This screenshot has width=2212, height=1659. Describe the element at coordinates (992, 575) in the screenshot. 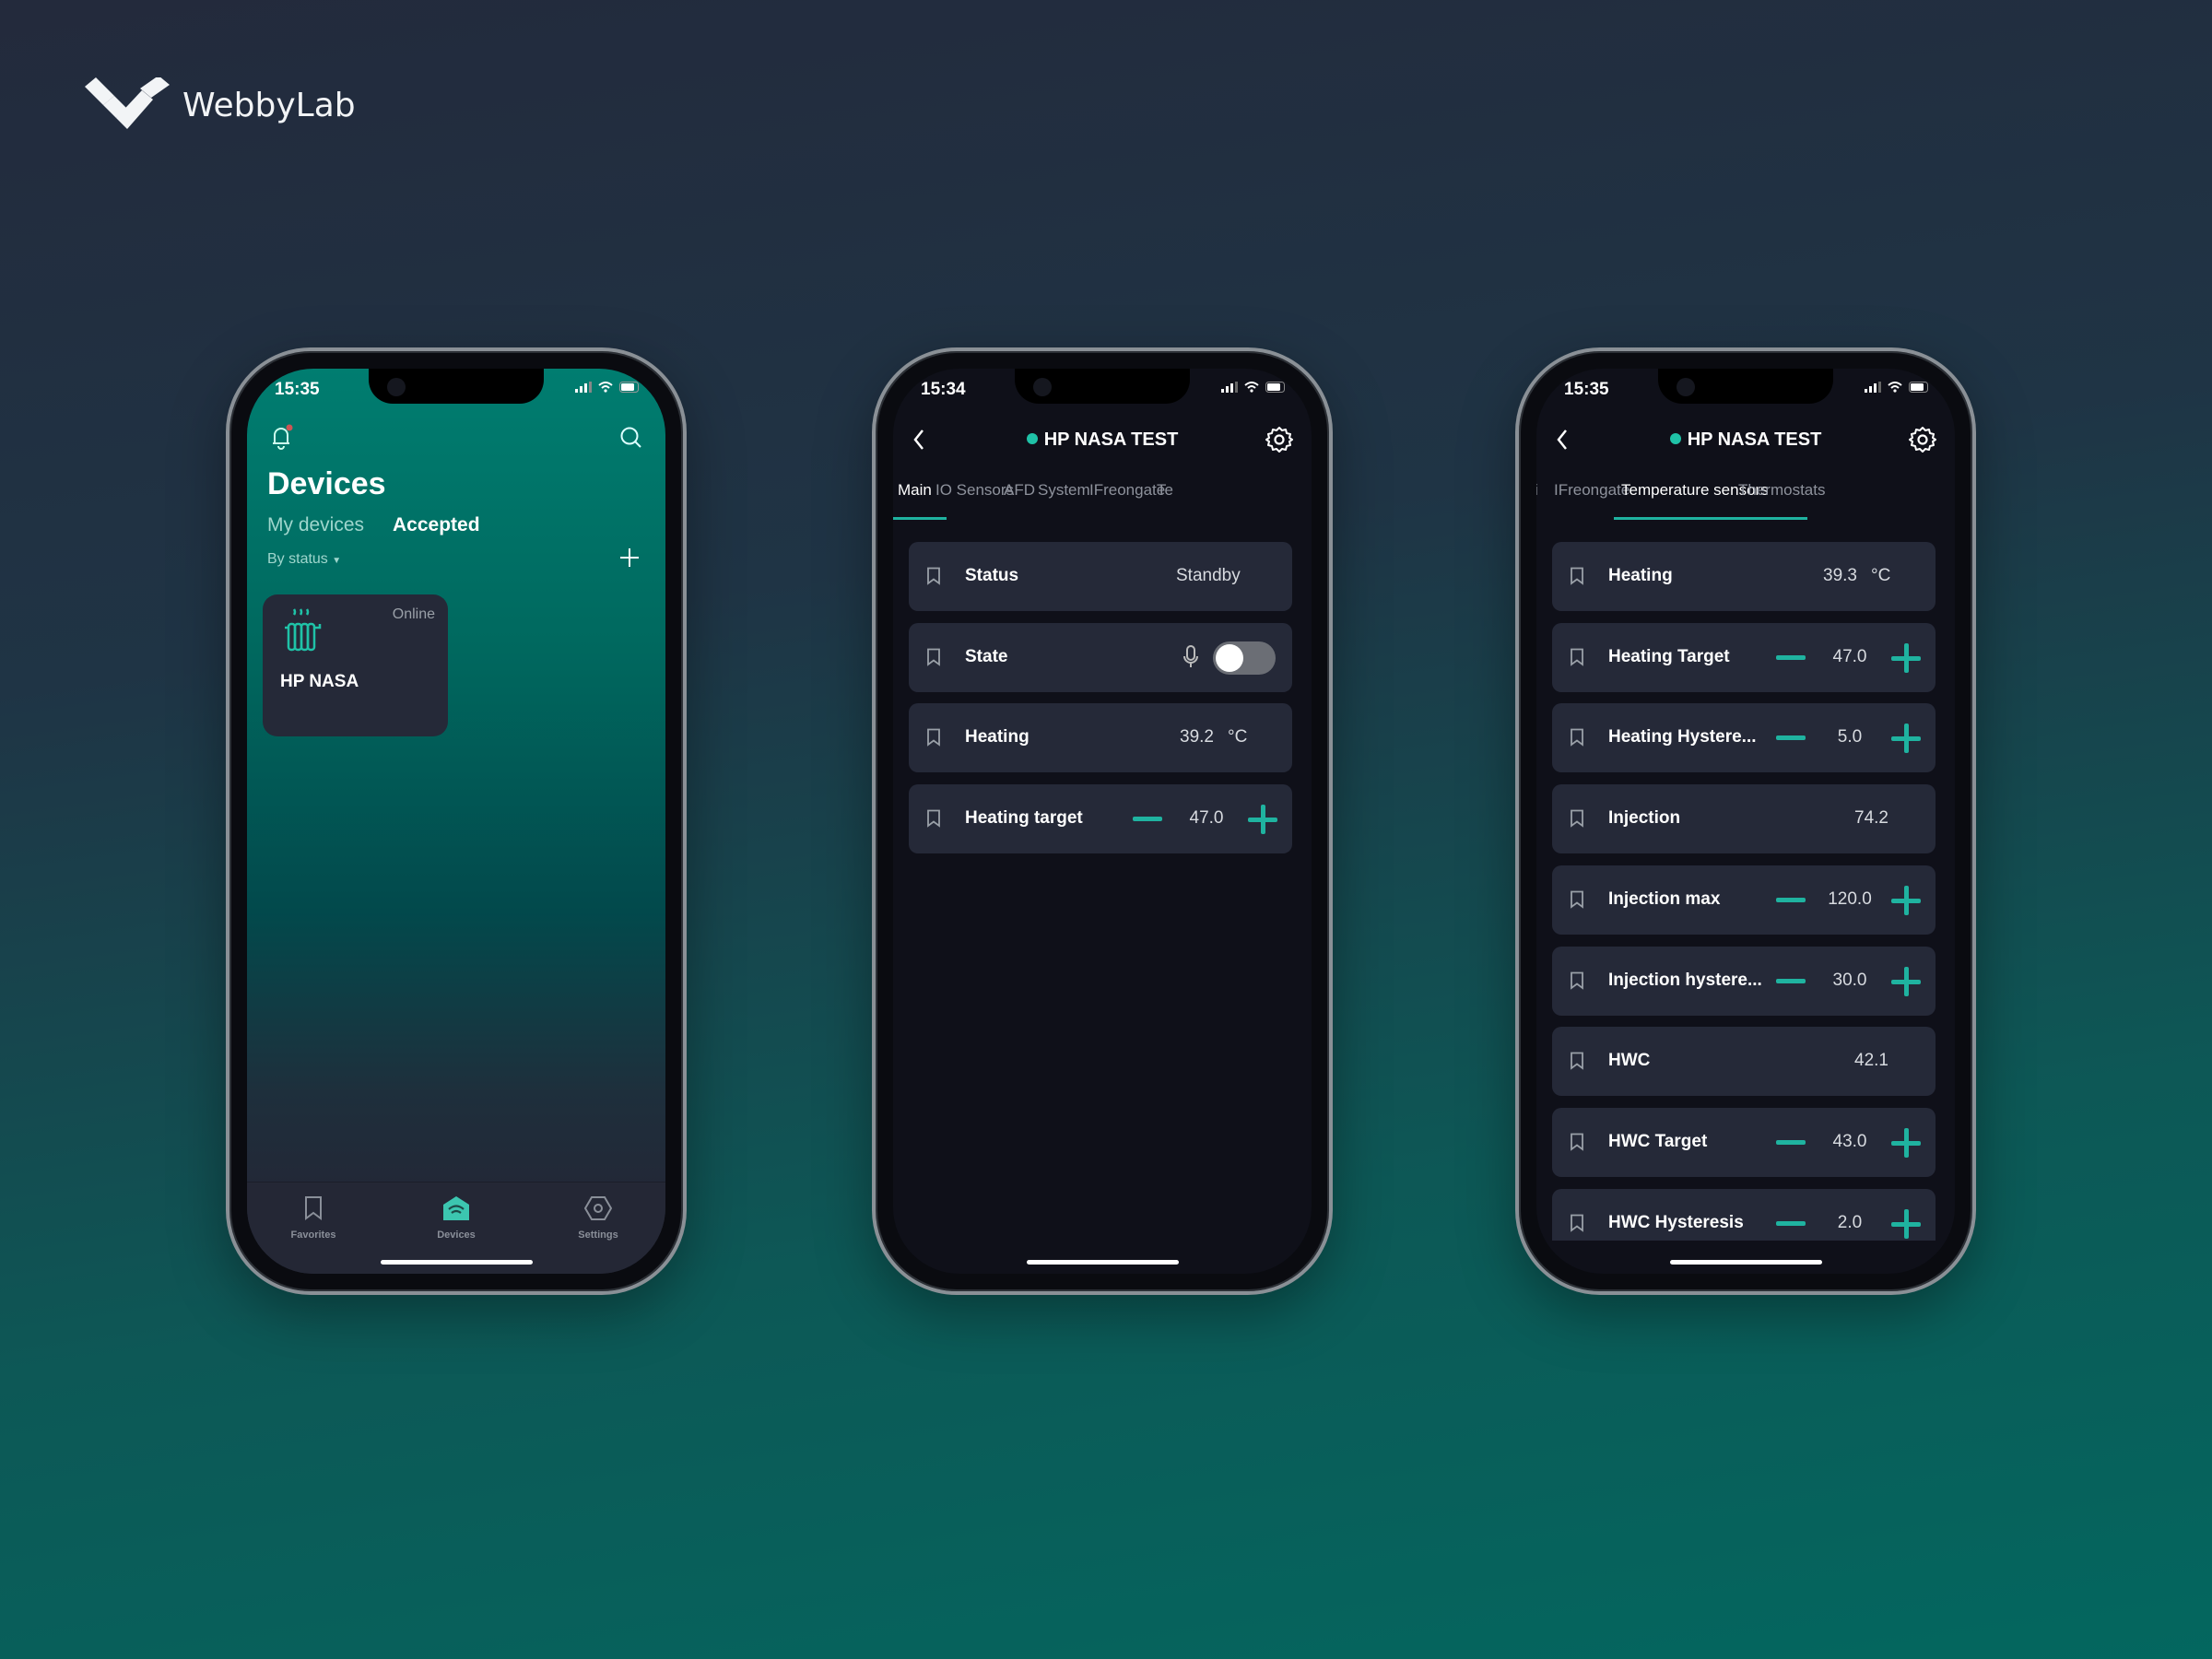

I see `parameter-label: Status` at that location.